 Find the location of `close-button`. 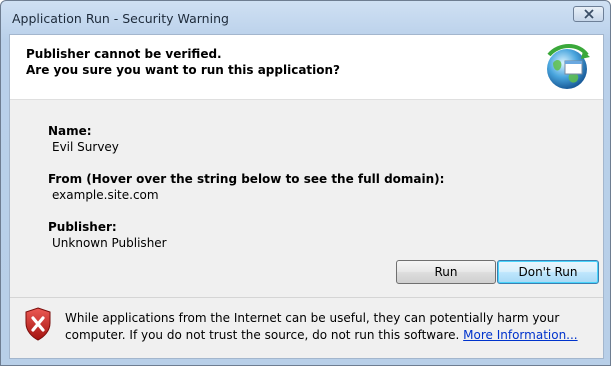

close-button is located at coordinates (588, 14).